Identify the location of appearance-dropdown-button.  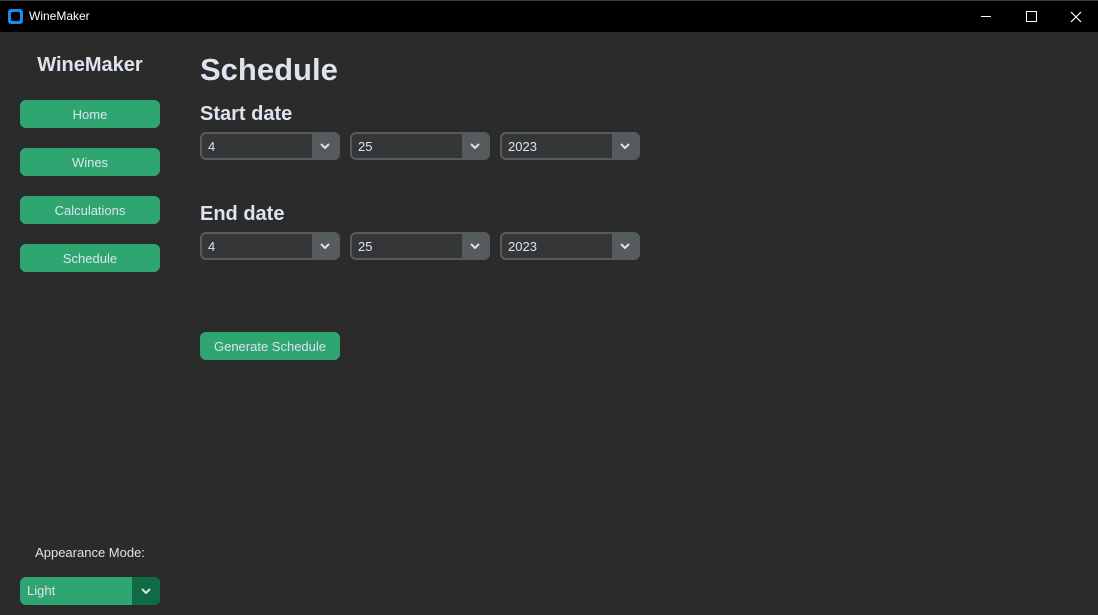
(146, 591).